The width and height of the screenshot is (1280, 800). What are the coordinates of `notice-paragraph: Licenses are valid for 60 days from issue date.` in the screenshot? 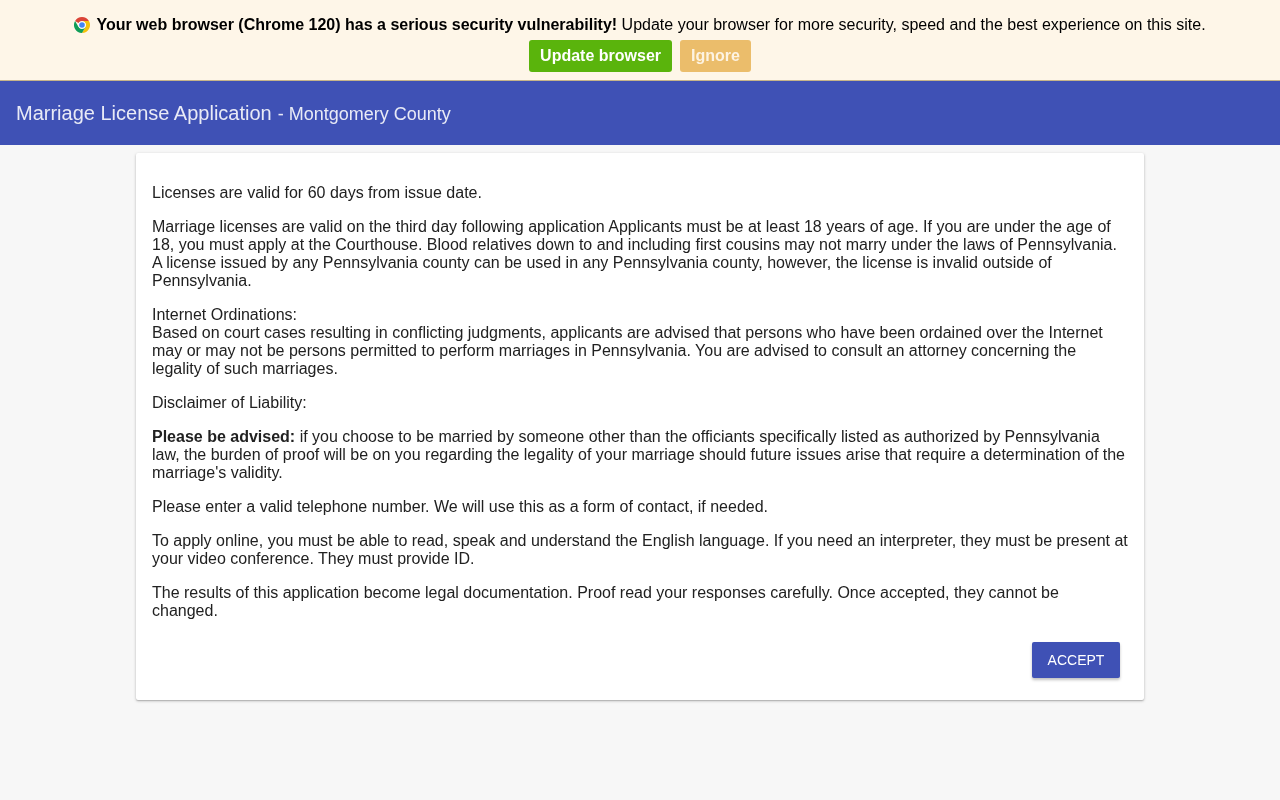 It's located at (317, 193).